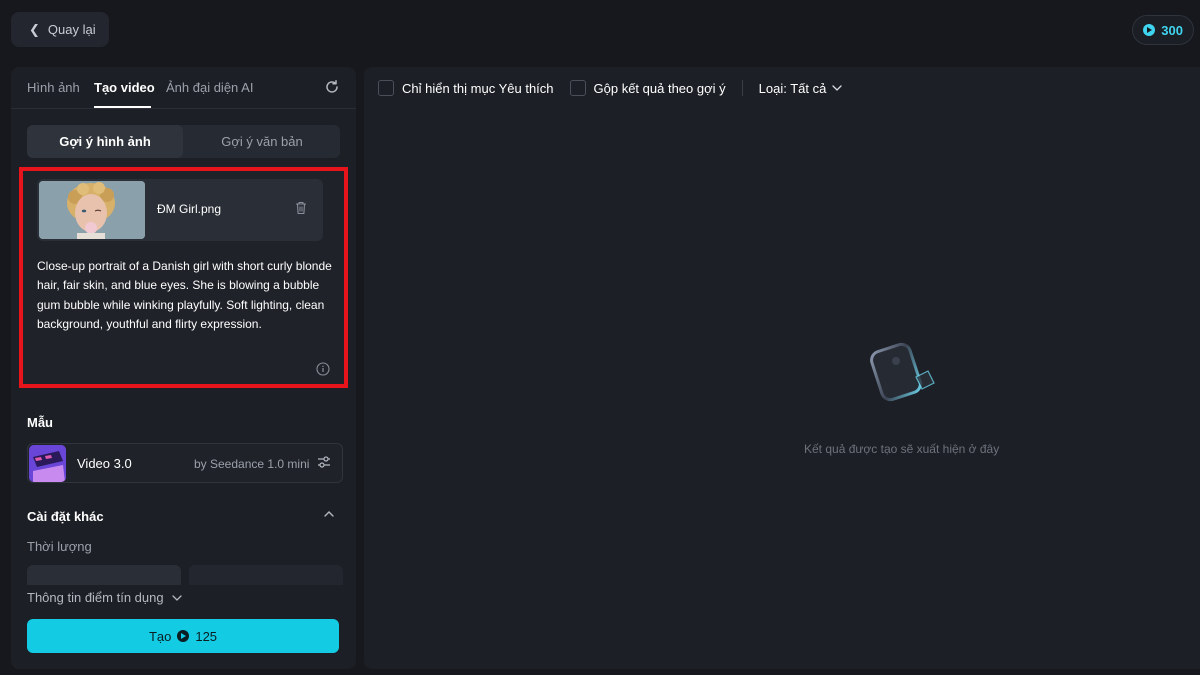 The height and width of the screenshot is (675, 1200). I want to click on chevron-up-icon, so click(329, 514).